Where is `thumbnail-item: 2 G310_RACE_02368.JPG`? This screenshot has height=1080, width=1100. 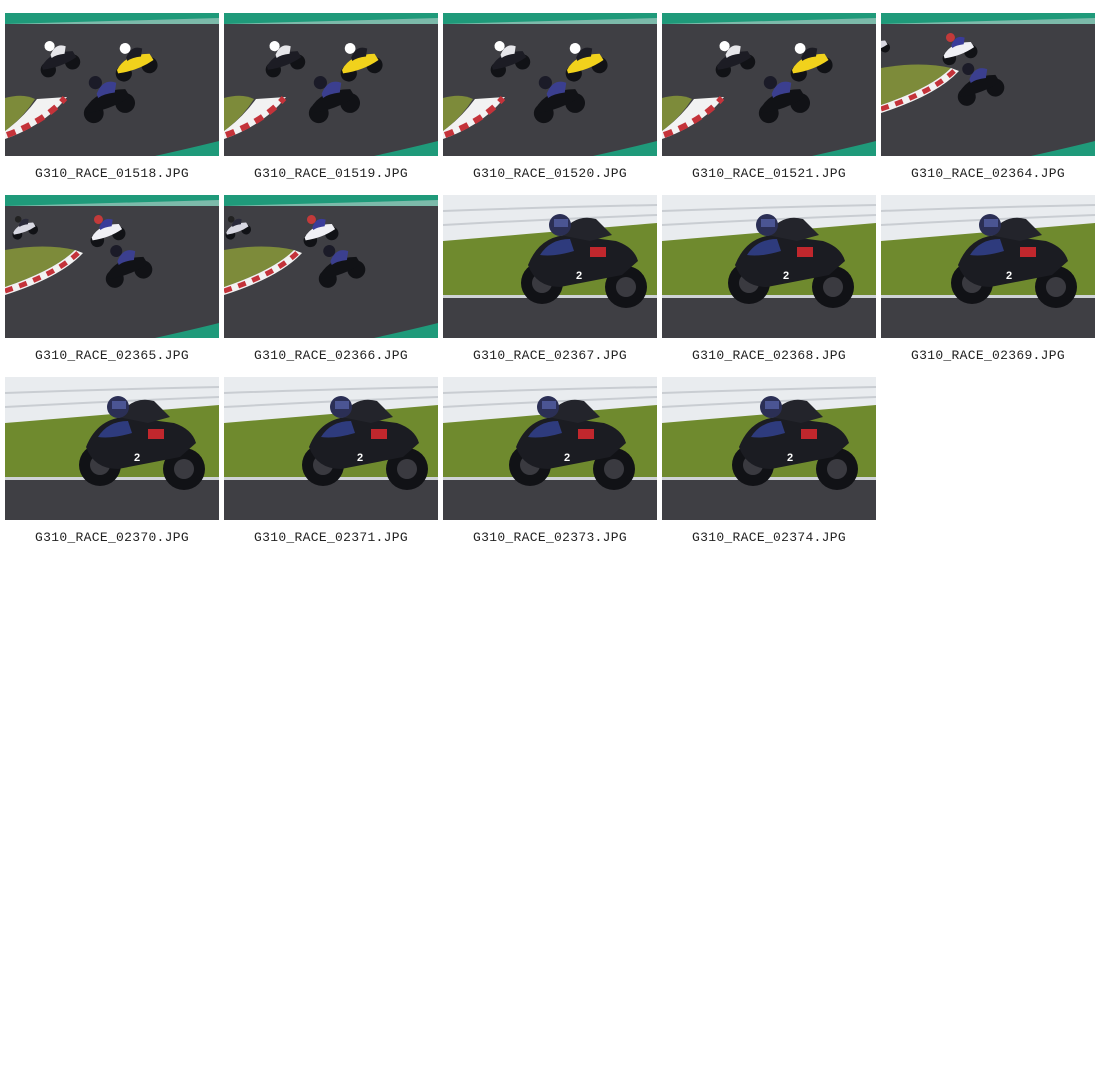
thumbnail-item: 2 G310_RACE_02368.JPG is located at coordinates (769, 281).